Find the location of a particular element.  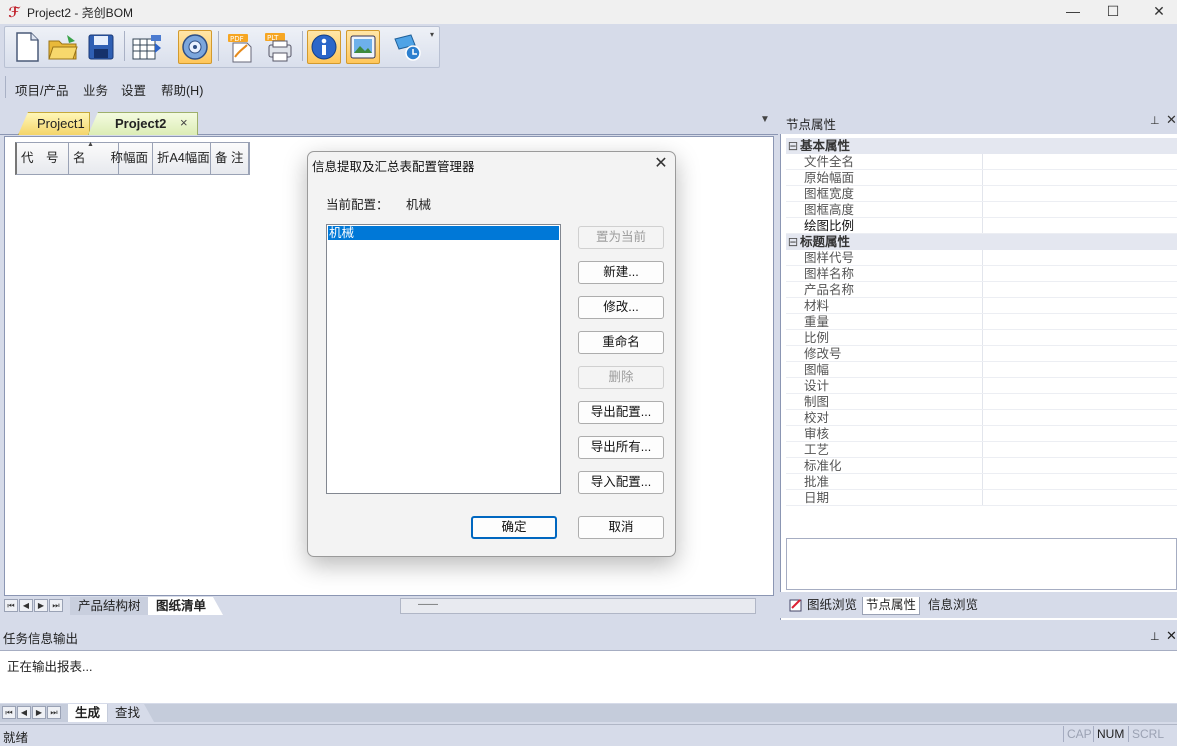

rename-config-button: 重命名 is located at coordinates (621, 342).